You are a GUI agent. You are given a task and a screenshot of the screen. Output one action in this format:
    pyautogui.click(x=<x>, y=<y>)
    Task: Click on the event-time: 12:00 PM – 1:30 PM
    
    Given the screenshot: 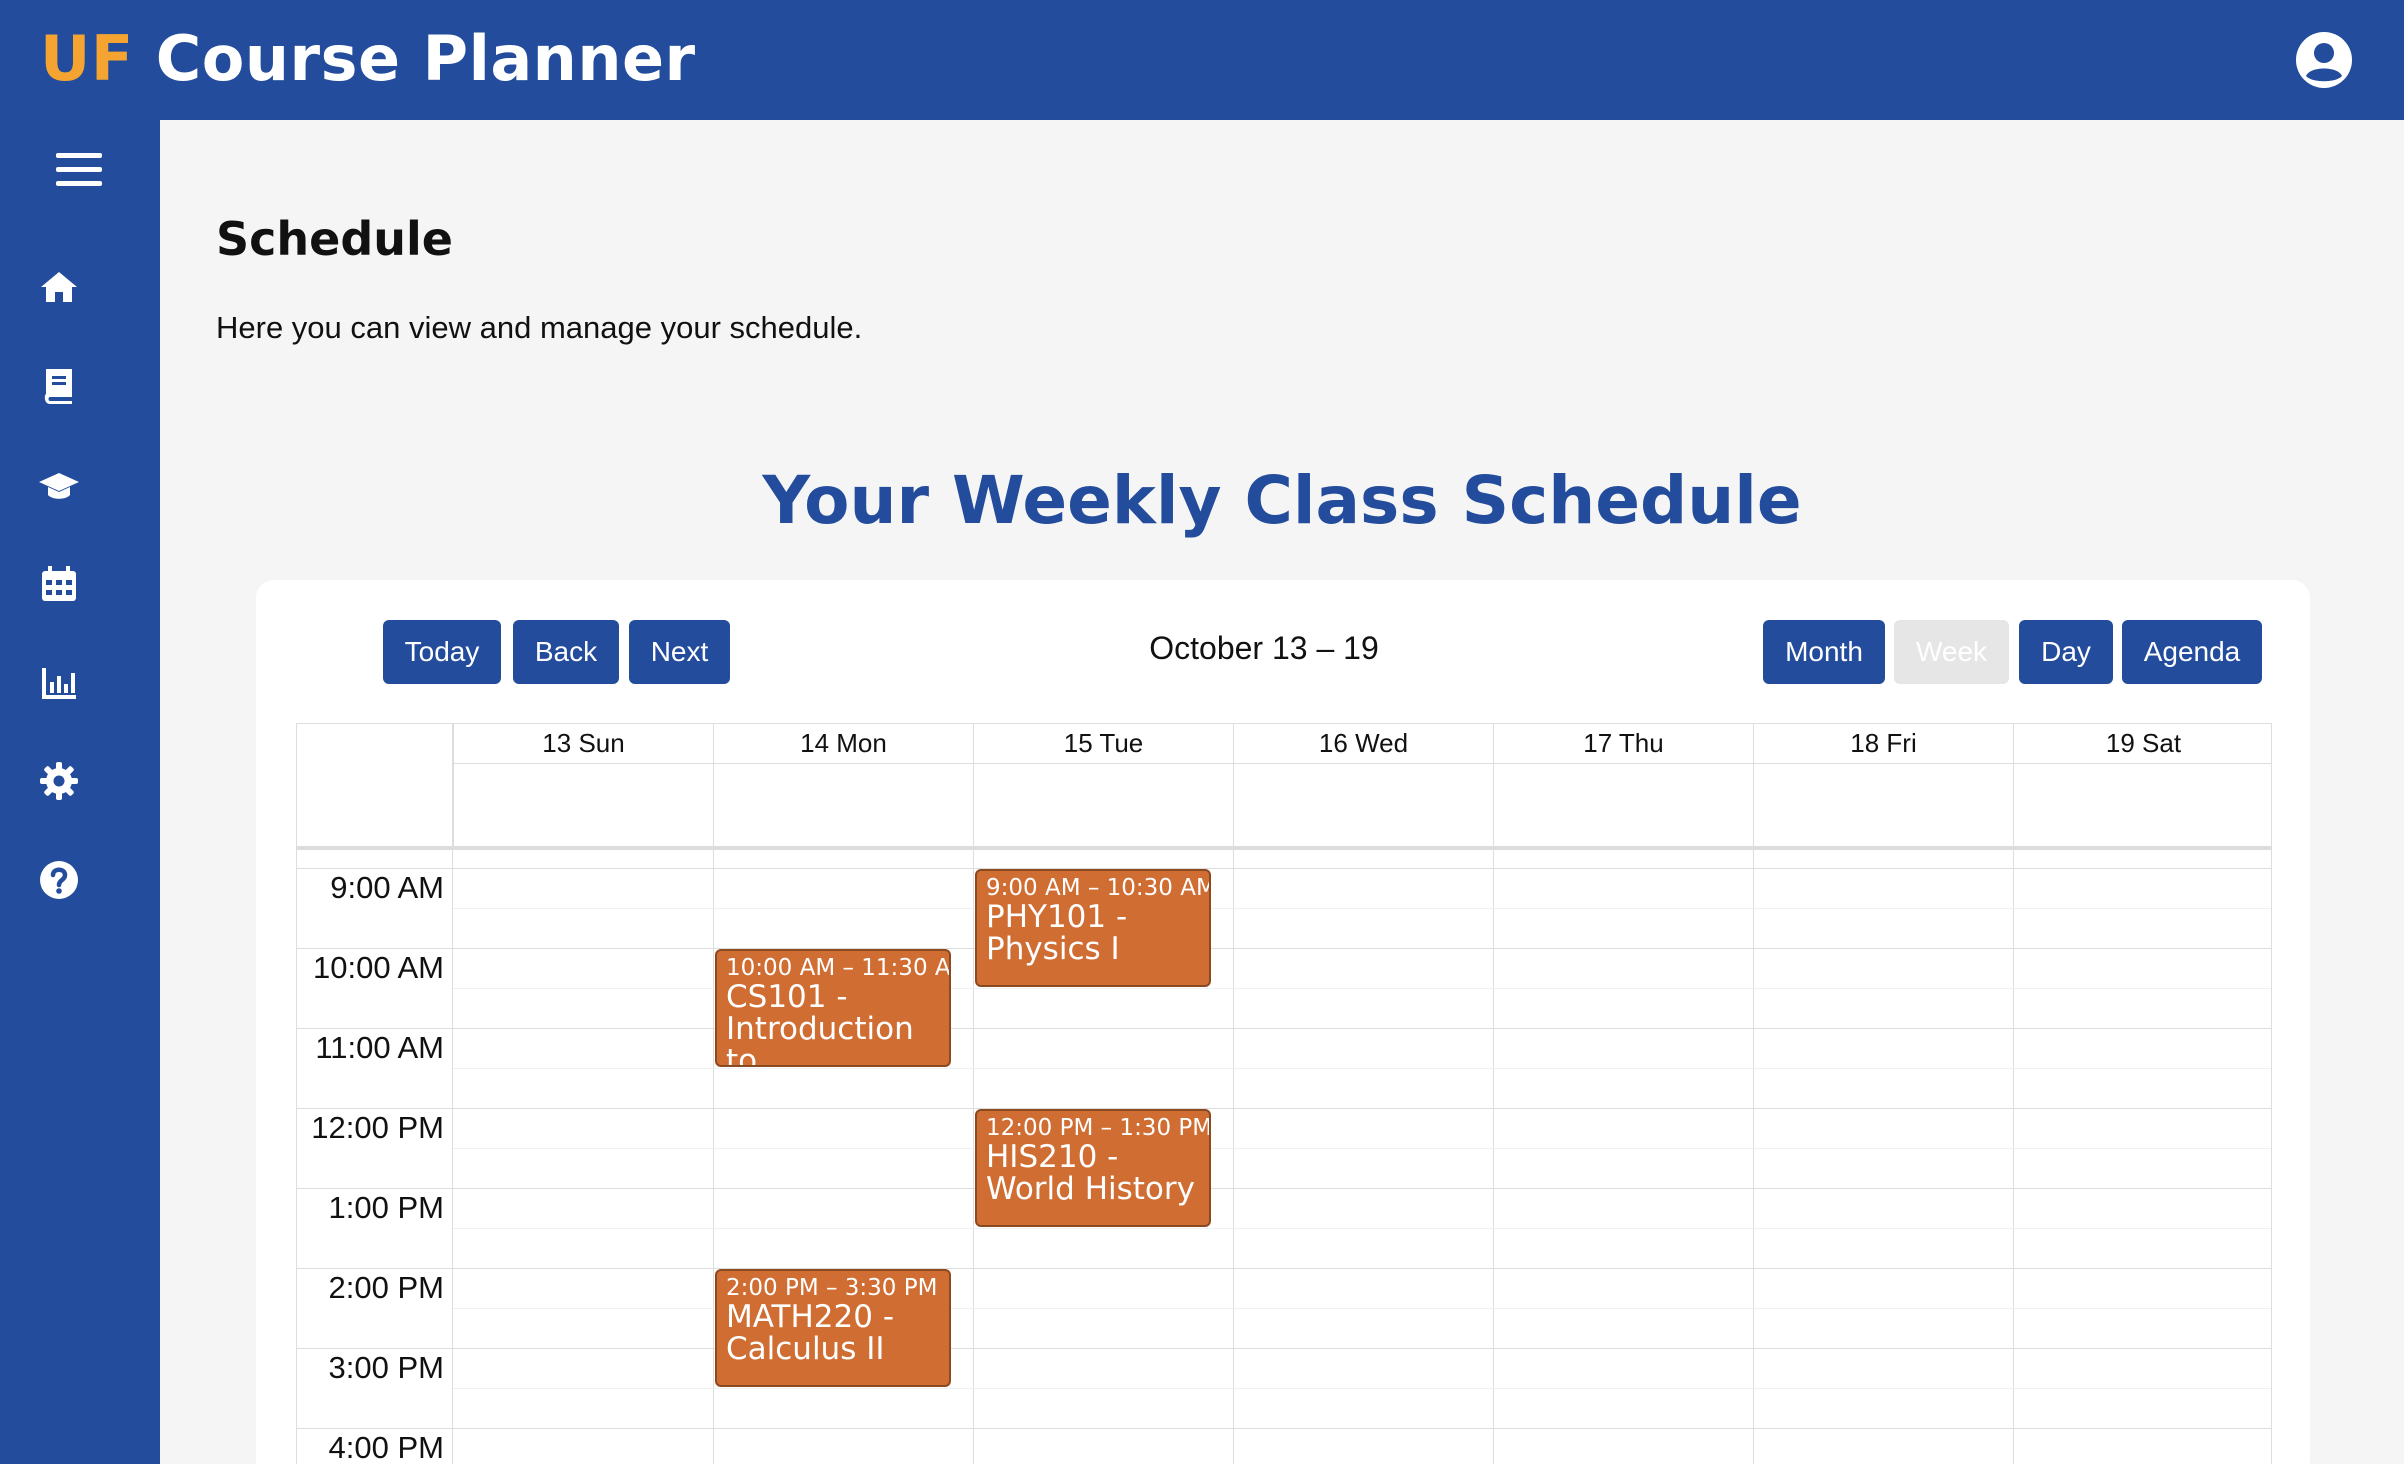 What is the action you would take?
    pyautogui.click(x=1098, y=1128)
    